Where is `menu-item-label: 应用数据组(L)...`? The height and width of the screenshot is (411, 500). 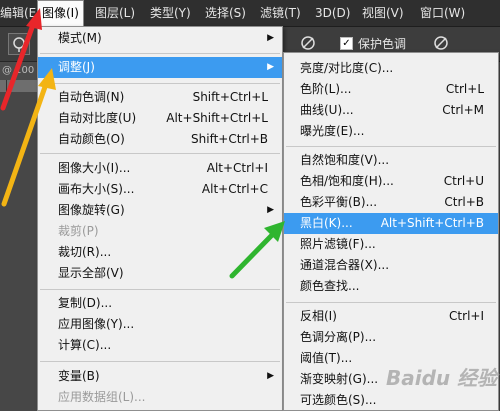
menu-item-label: 应用数据组(L)... is located at coordinates (102, 397).